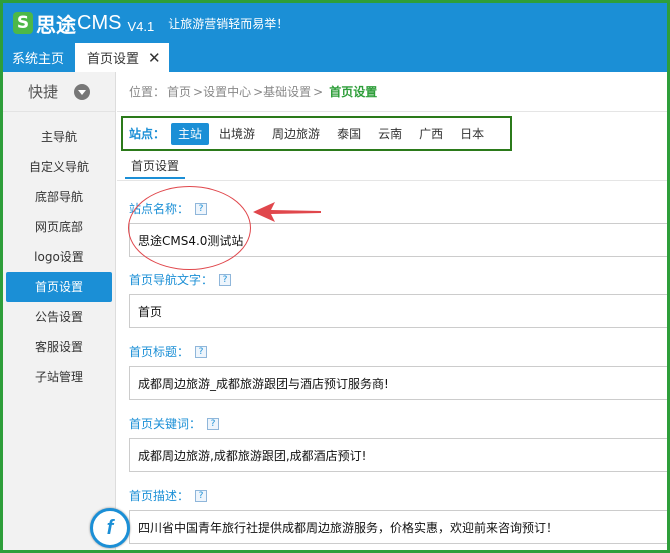 This screenshot has width=670, height=553. What do you see at coordinates (398, 527) in the screenshot?
I see `home-description-input` at bounding box center [398, 527].